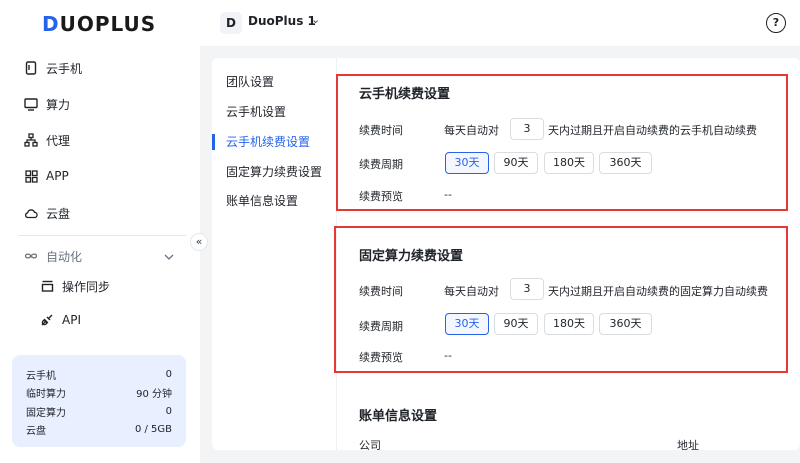 This screenshot has height=463, width=800. Describe the element at coordinates (199, 242) in the screenshot. I see `collapse-sidebar-button: «` at that location.